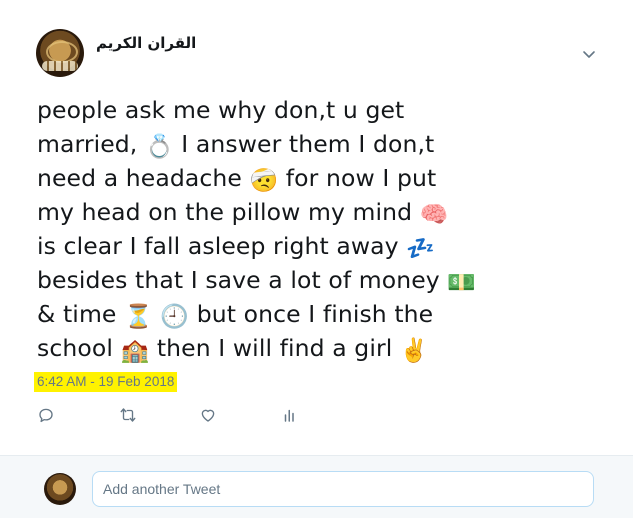 This screenshot has height=518, width=633. Describe the element at coordinates (311, 314) in the screenshot. I see `tweet-text-segment: but once I finish the` at that location.